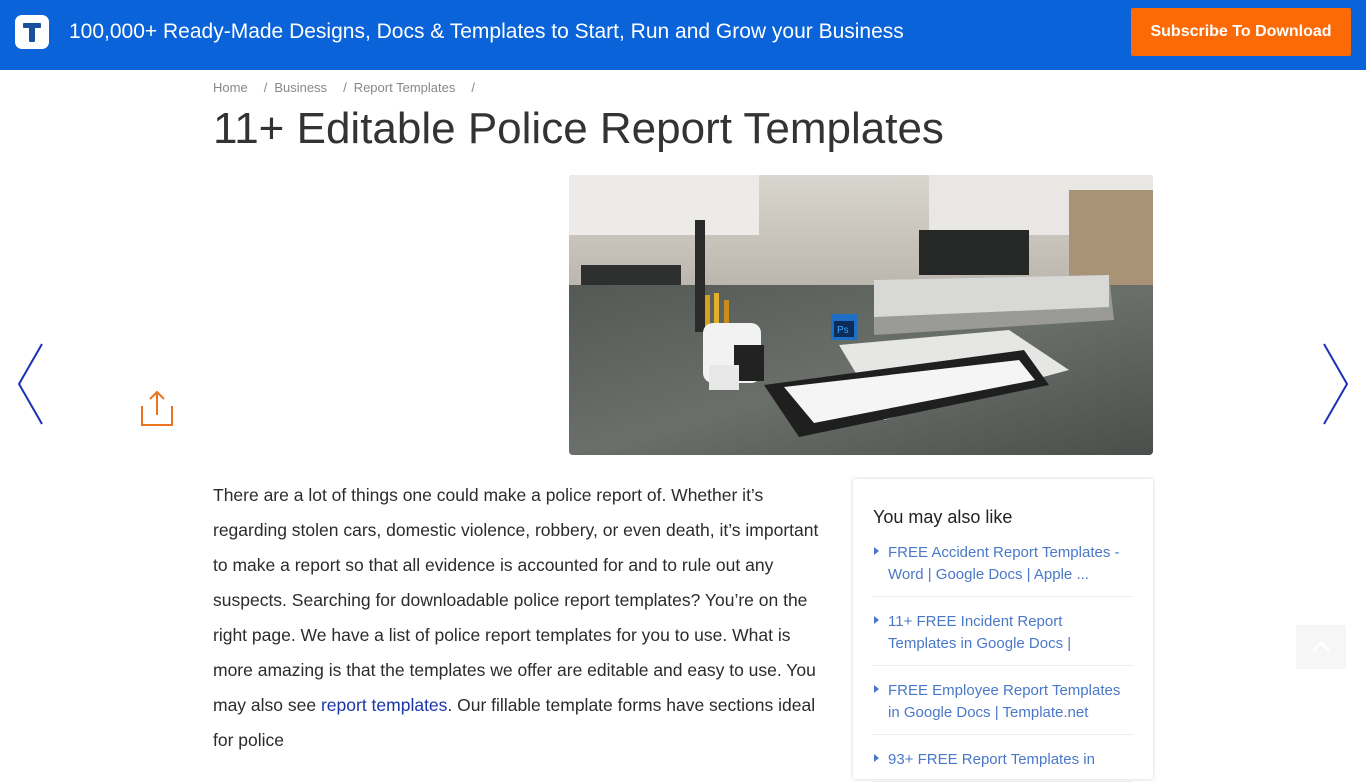 The image size is (1366, 782). I want to click on template-logo-icon, so click(32, 32).